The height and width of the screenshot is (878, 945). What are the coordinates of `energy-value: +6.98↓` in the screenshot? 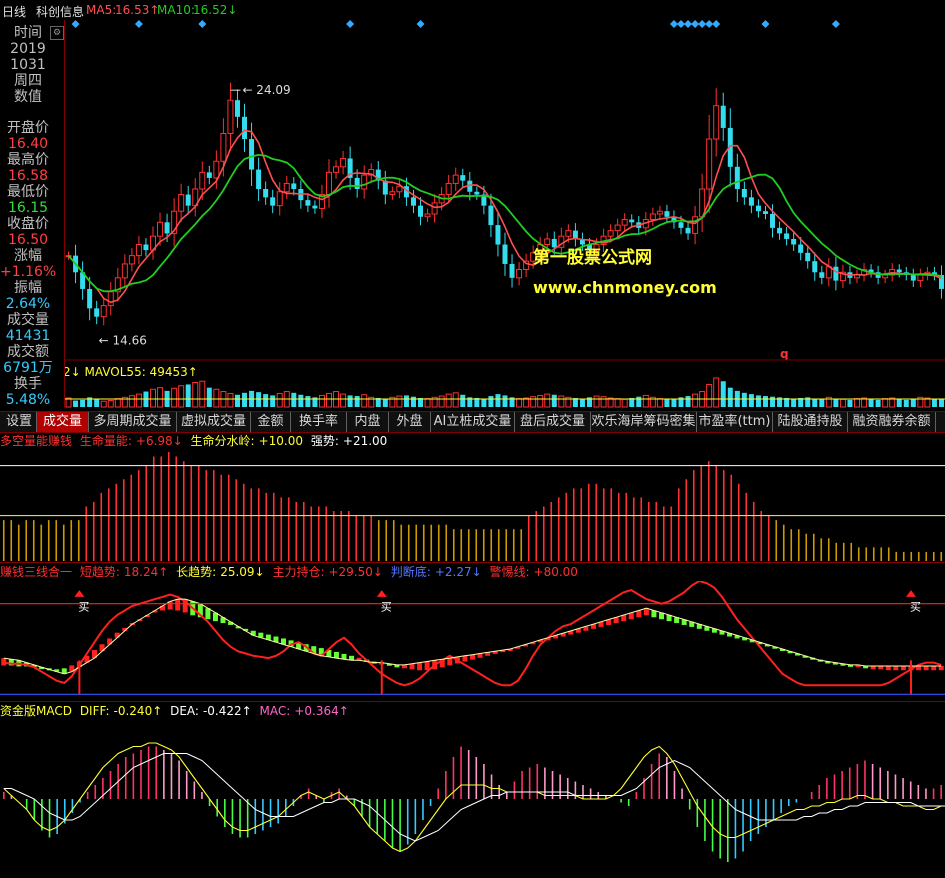 It's located at (159, 441).